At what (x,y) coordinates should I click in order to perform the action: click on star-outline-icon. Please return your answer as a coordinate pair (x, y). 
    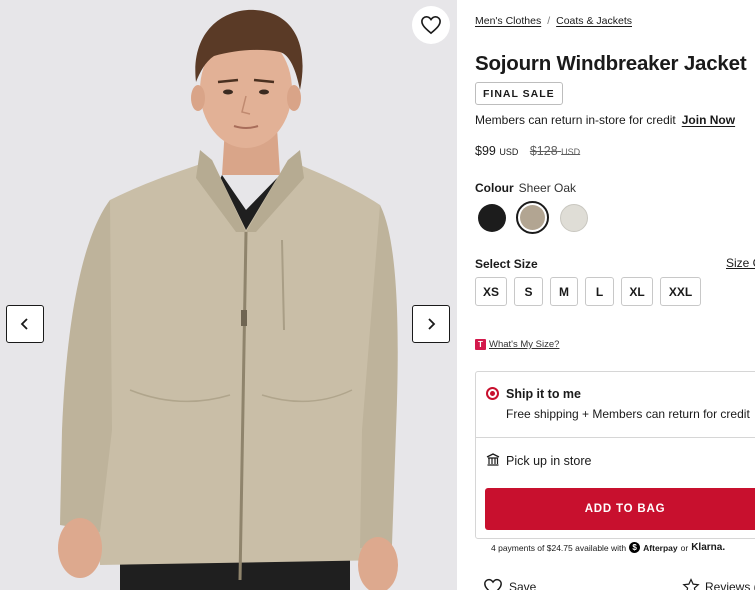
    Looking at the image, I should click on (691, 584).